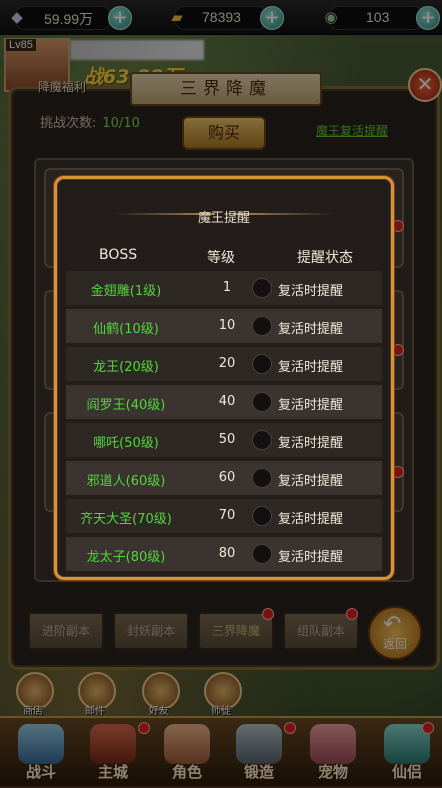 The image size is (442, 788). I want to click on boss-level: 60, so click(227, 477).